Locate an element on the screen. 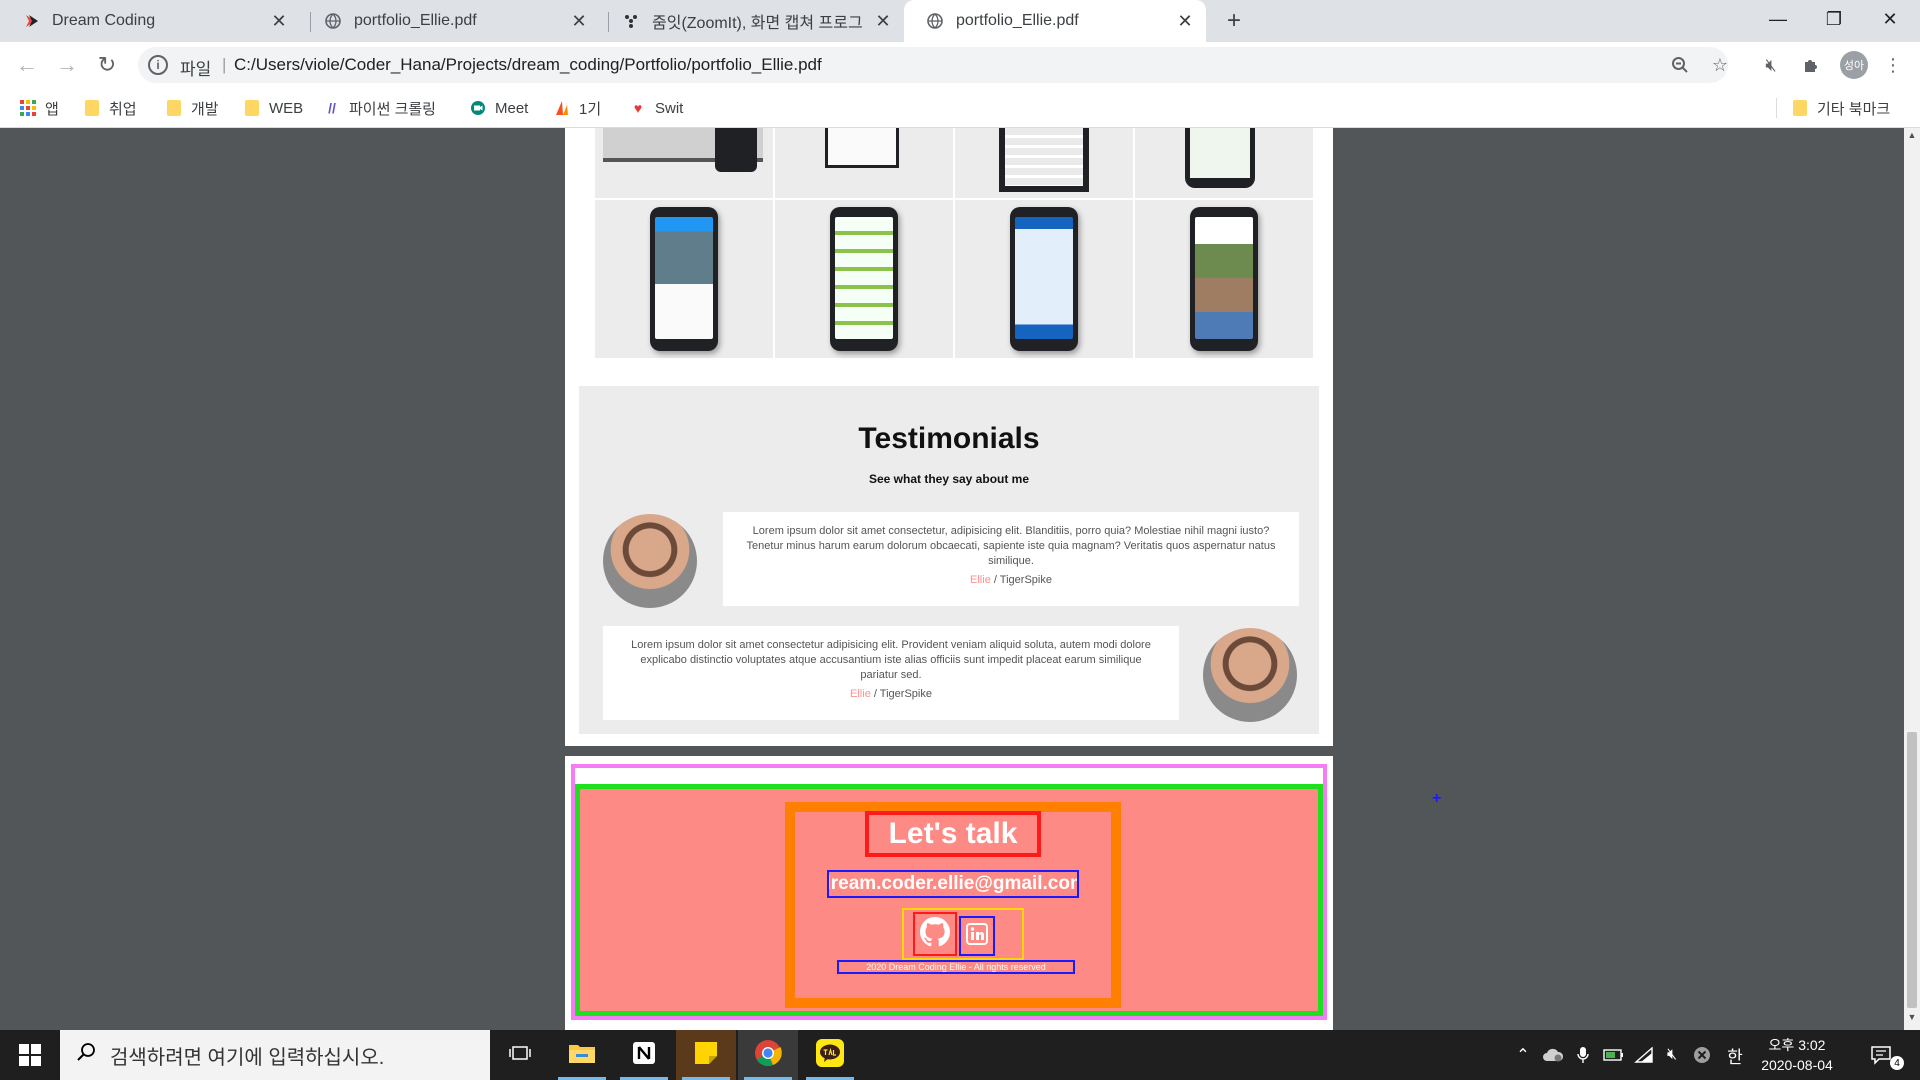 The height and width of the screenshot is (1080, 1920). apps-grid-icon is located at coordinates (28, 108).